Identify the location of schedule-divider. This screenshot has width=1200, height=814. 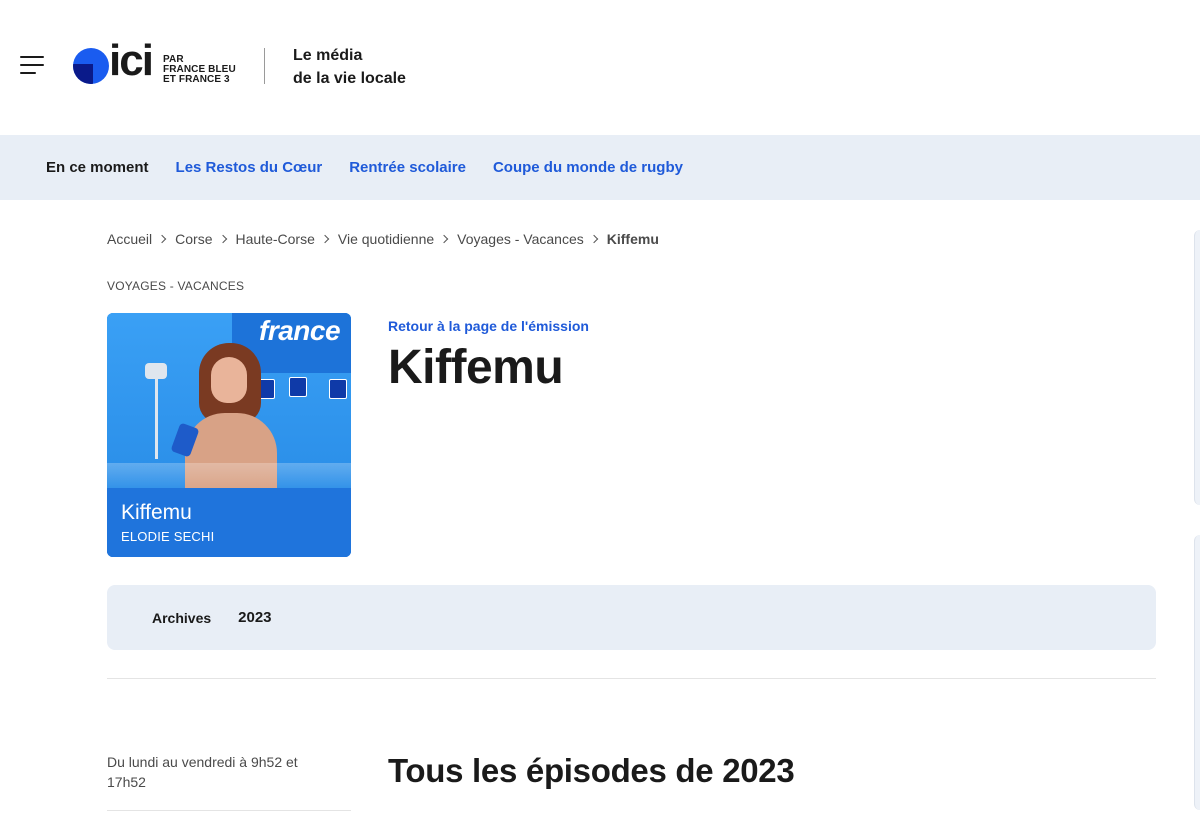
(229, 810).